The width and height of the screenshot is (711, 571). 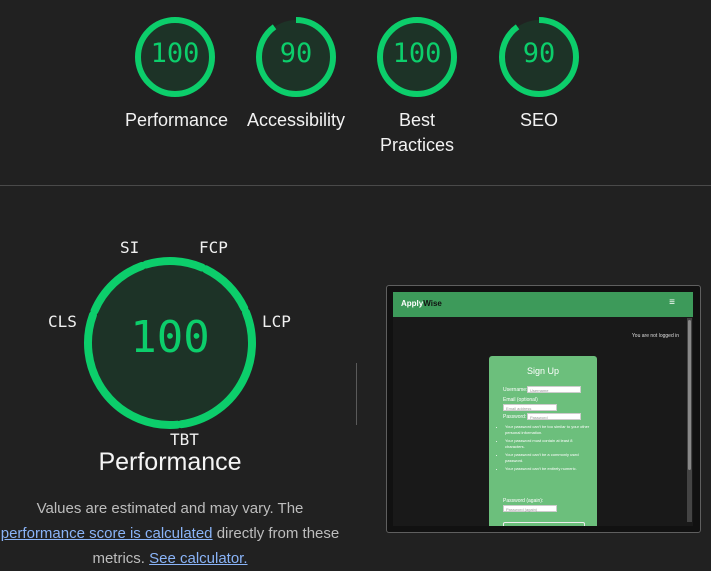 I want to click on email-label: Email (optional), so click(x=520, y=400).